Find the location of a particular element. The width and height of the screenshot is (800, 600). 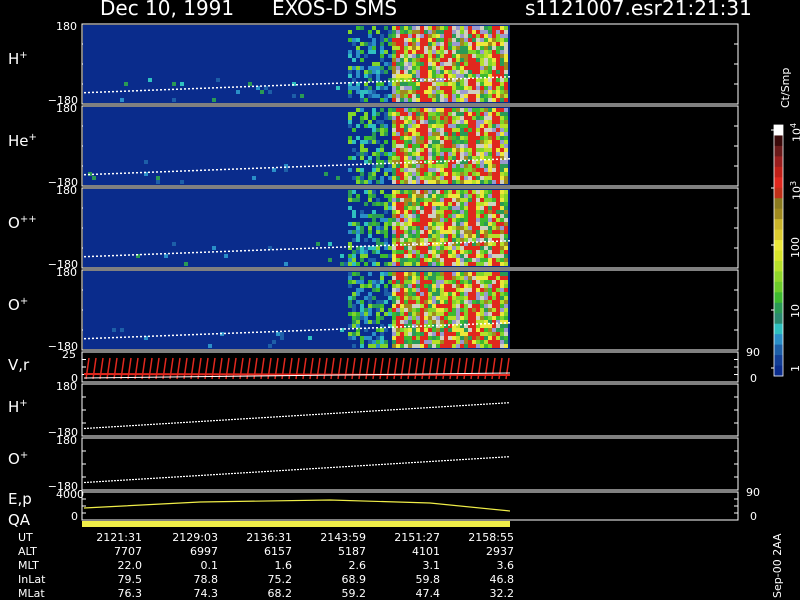

panel-label: O+ is located at coordinates (18, 459).